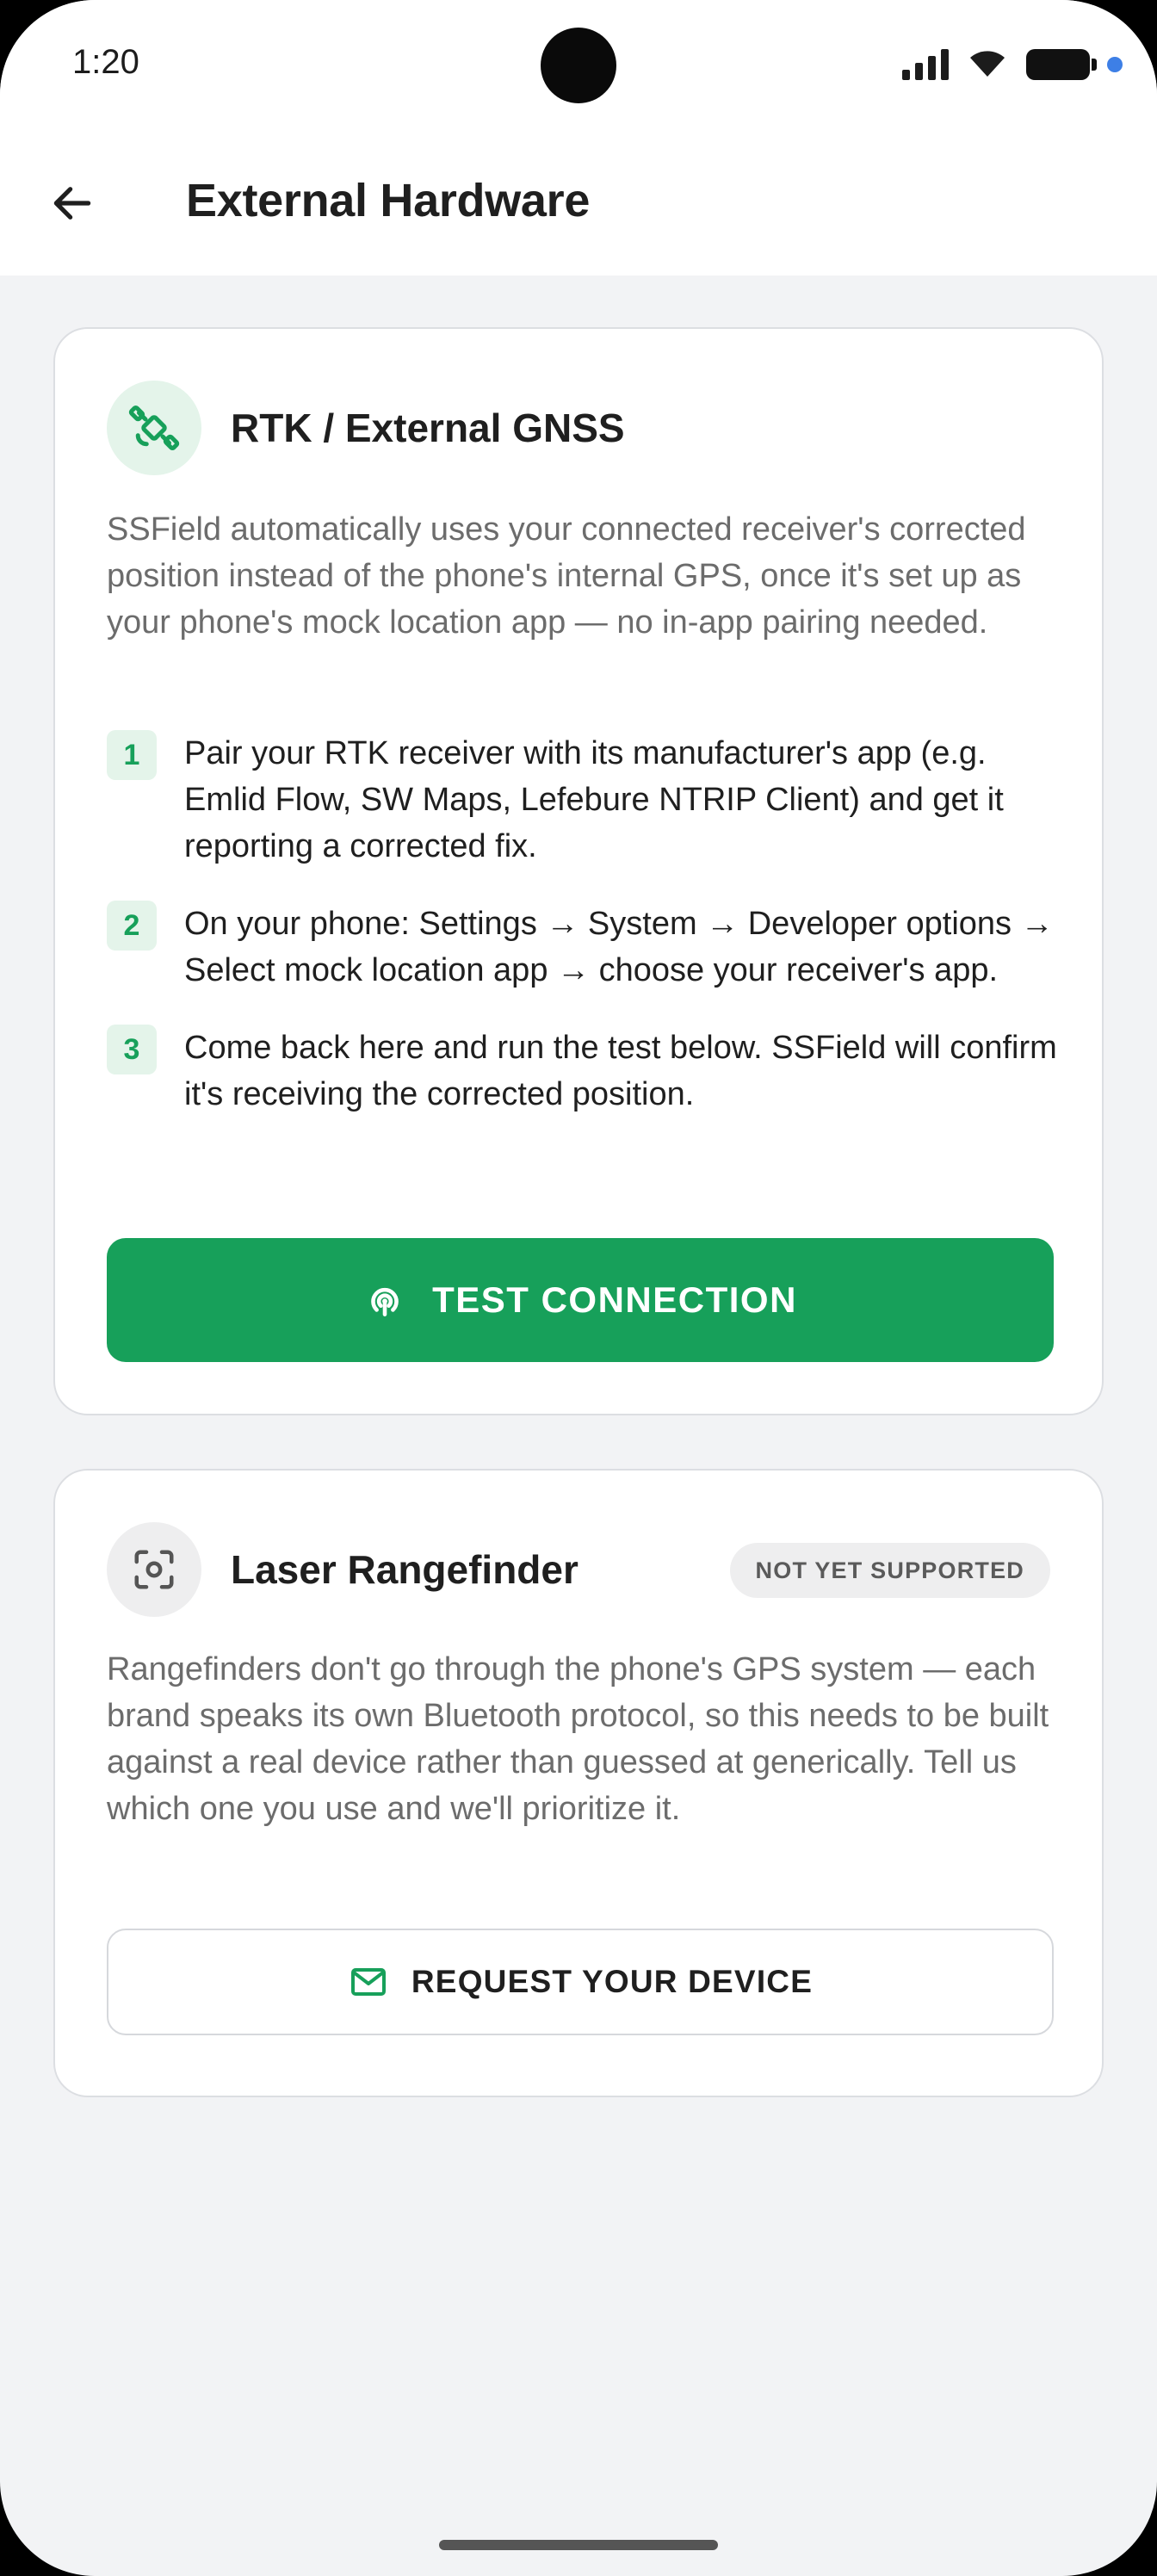 This screenshot has height=2576, width=1157. I want to click on status-icons, so click(1013, 64).